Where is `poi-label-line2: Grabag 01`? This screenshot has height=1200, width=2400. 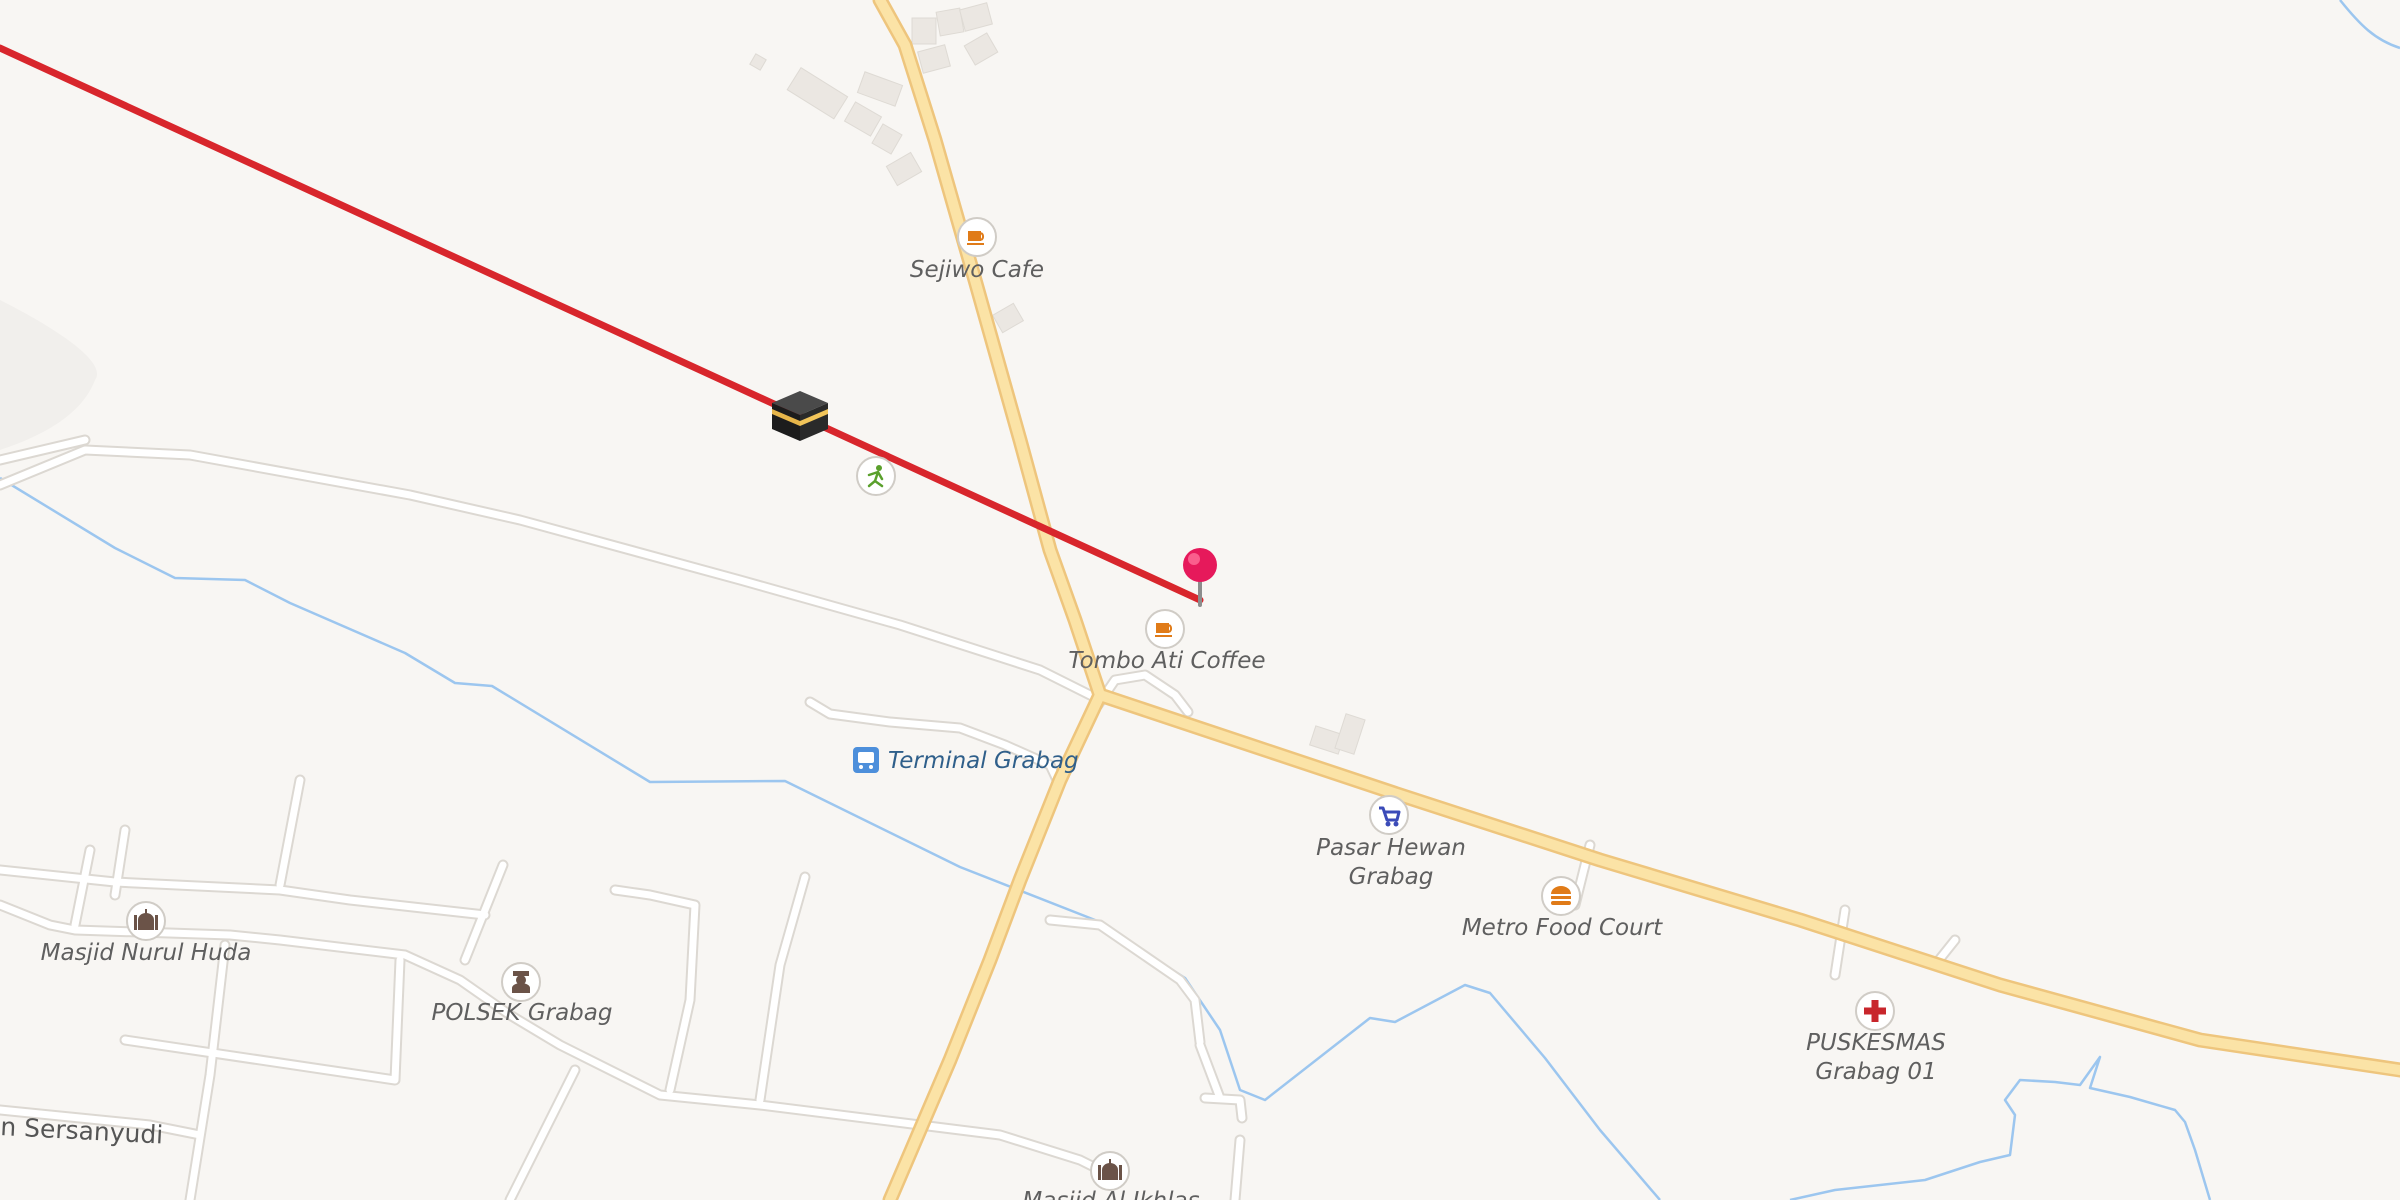
poi-label-line2: Grabag 01 is located at coordinates (1875, 1072).